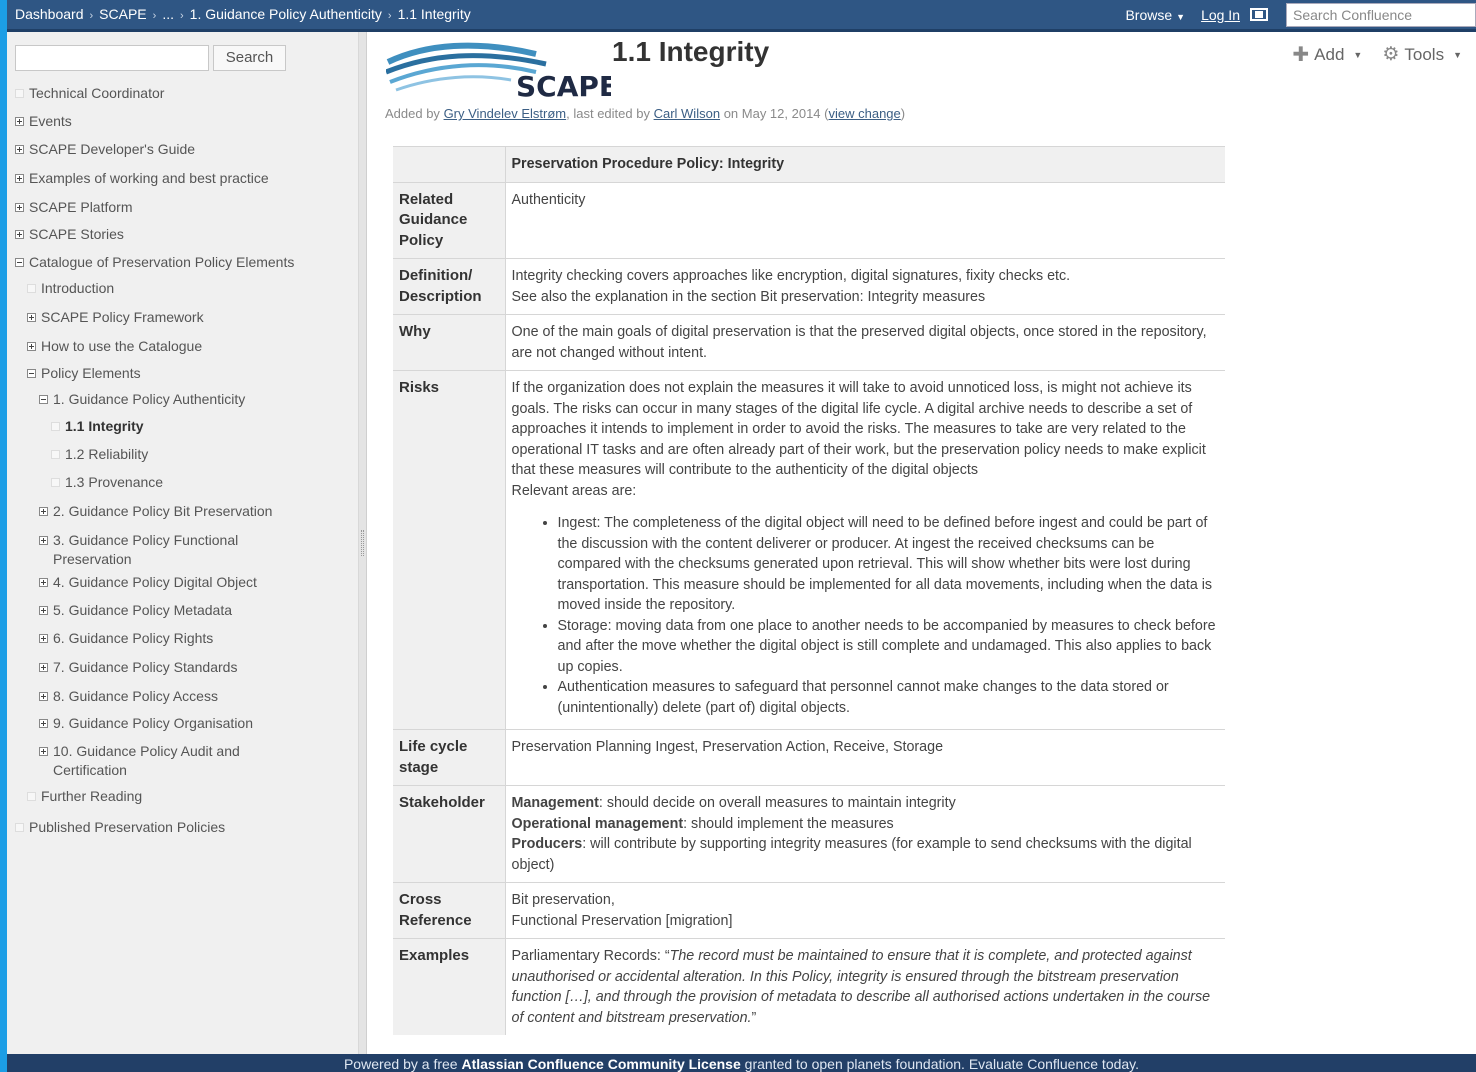  Describe the element at coordinates (107, 482) in the screenshot. I see `tree-item-provenance: 1.3 Provenance` at that location.